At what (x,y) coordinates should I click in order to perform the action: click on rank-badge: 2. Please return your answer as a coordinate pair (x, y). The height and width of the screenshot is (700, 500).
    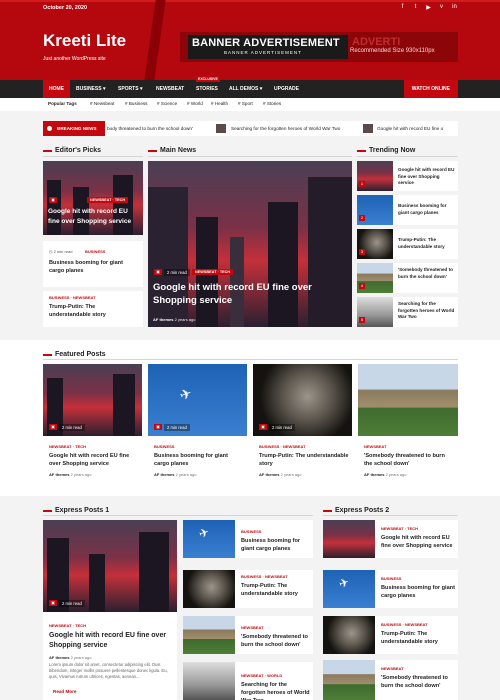
    Looking at the image, I should click on (362, 218).